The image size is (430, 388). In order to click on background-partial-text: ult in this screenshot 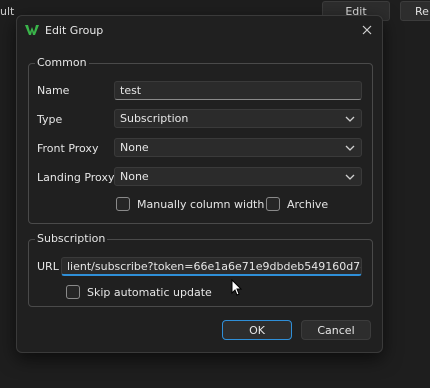, I will do `click(7, 11)`.